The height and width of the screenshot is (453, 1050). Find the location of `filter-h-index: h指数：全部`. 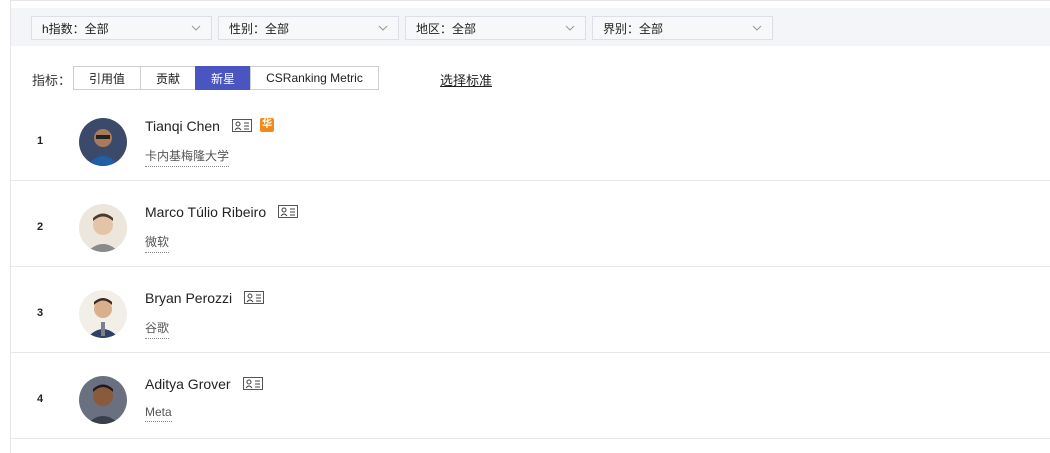

filter-h-index: h指数：全部 is located at coordinates (121, 28).